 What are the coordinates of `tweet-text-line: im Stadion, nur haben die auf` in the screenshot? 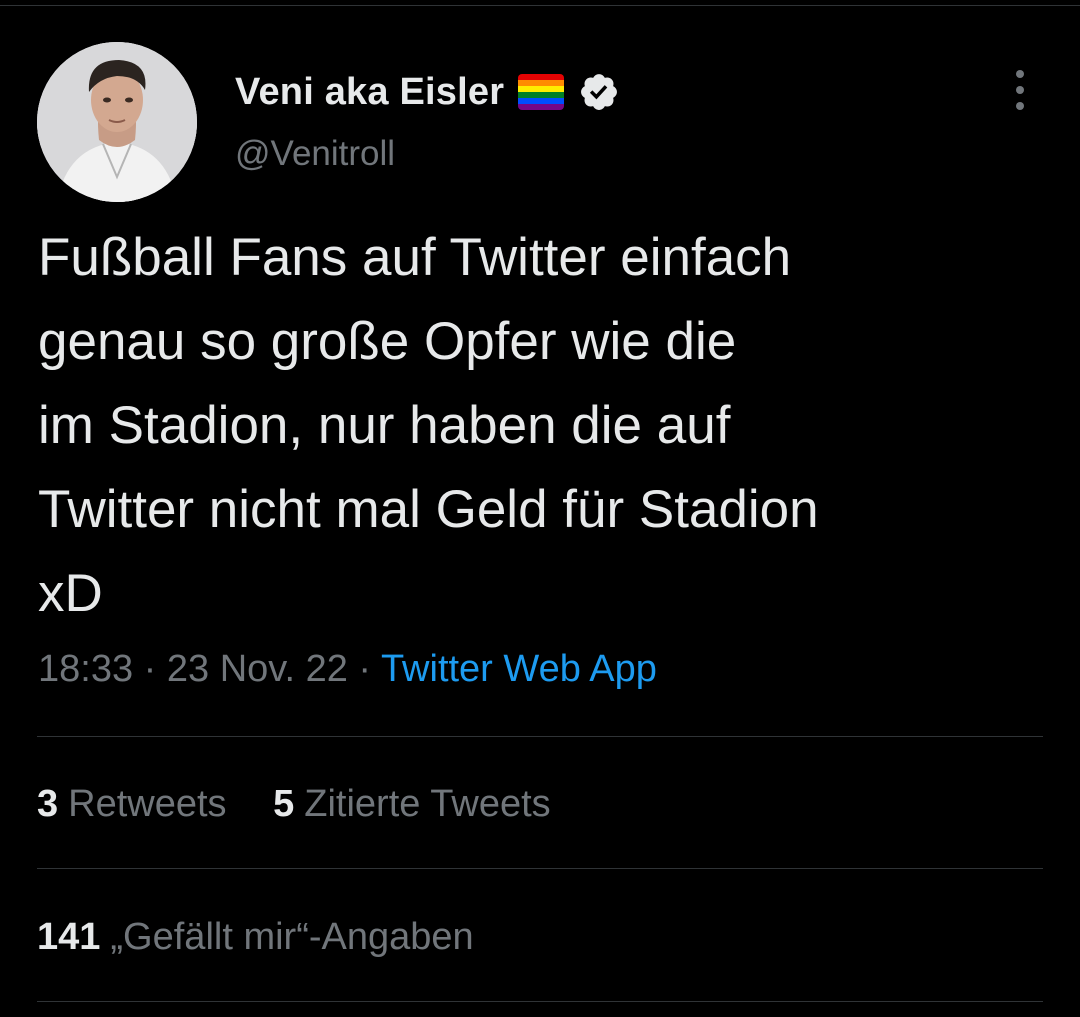 It's located at (384, 425).